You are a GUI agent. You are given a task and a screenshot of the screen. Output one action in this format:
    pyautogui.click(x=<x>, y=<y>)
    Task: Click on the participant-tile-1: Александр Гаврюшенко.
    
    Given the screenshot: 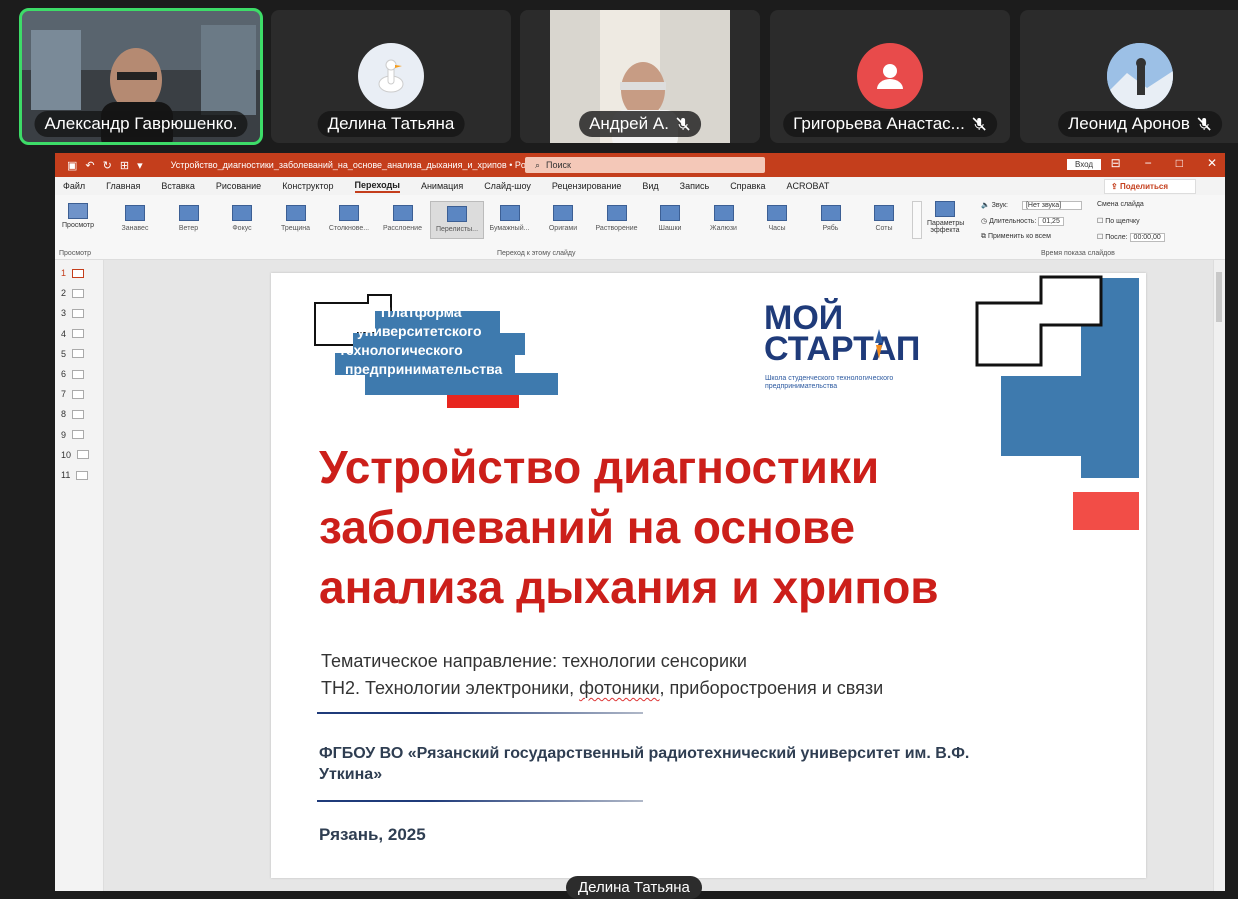 What is the action you would take?
    pyautogui.click(x=141, y=76)
    